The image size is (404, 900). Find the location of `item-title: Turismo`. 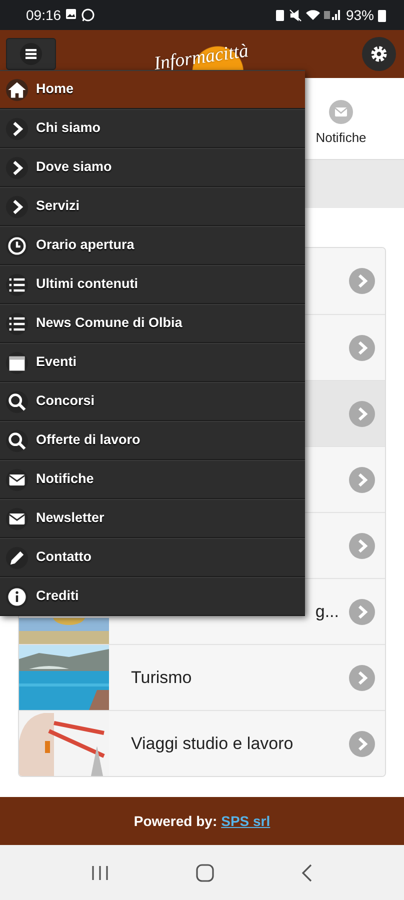

item-title: Turismo is located at coordinates (161, 677).